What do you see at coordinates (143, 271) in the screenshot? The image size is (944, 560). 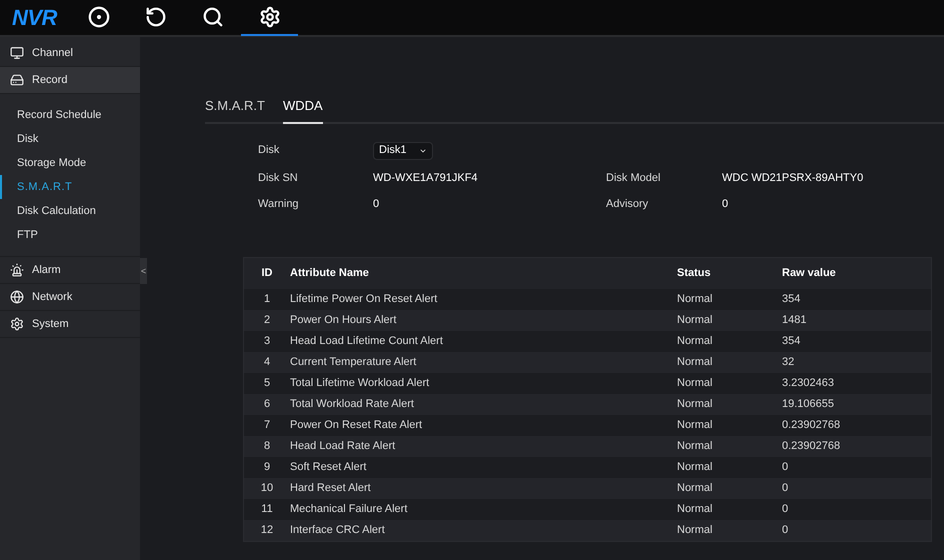 I see `collapse-handle: <` at bounding box center [143, 271].